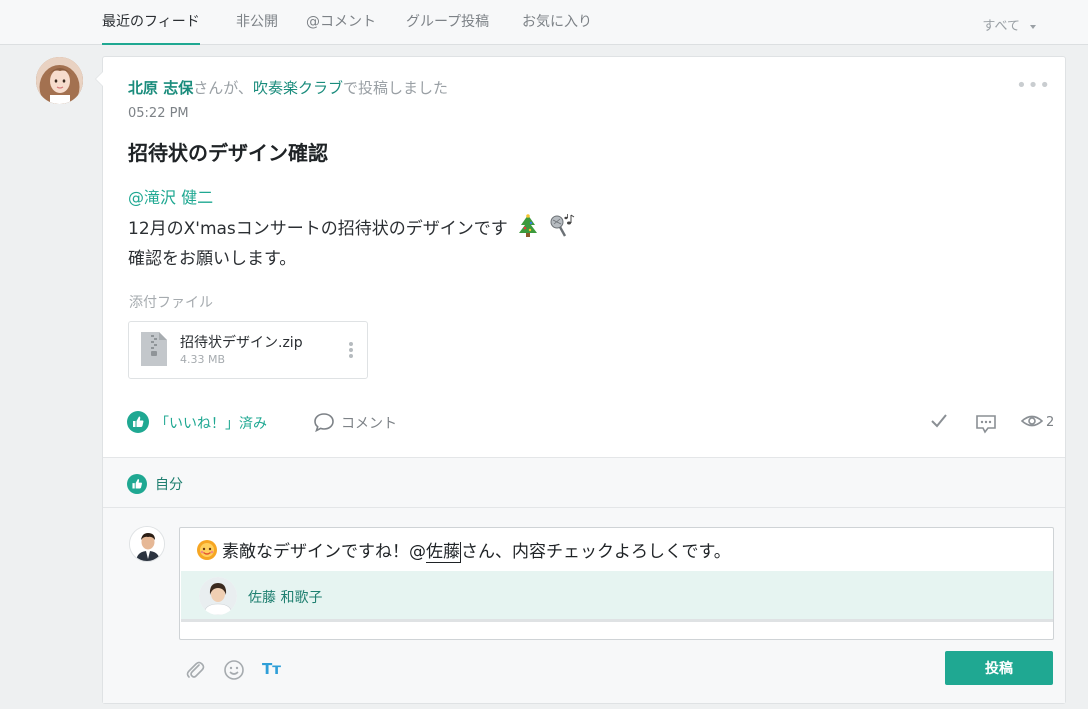 This screenshot has height=709, width=1088. I want to click on mention-link: @滝沢 健二, so click(170, 196).